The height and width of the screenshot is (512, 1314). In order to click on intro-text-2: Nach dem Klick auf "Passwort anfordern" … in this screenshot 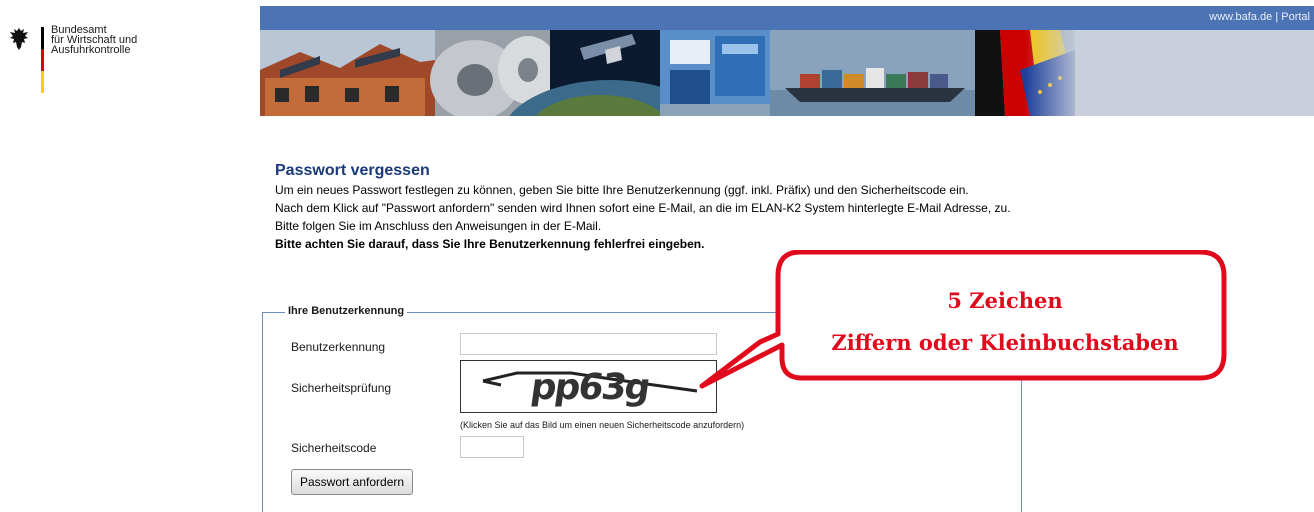, I will do `click(643, 208)`.